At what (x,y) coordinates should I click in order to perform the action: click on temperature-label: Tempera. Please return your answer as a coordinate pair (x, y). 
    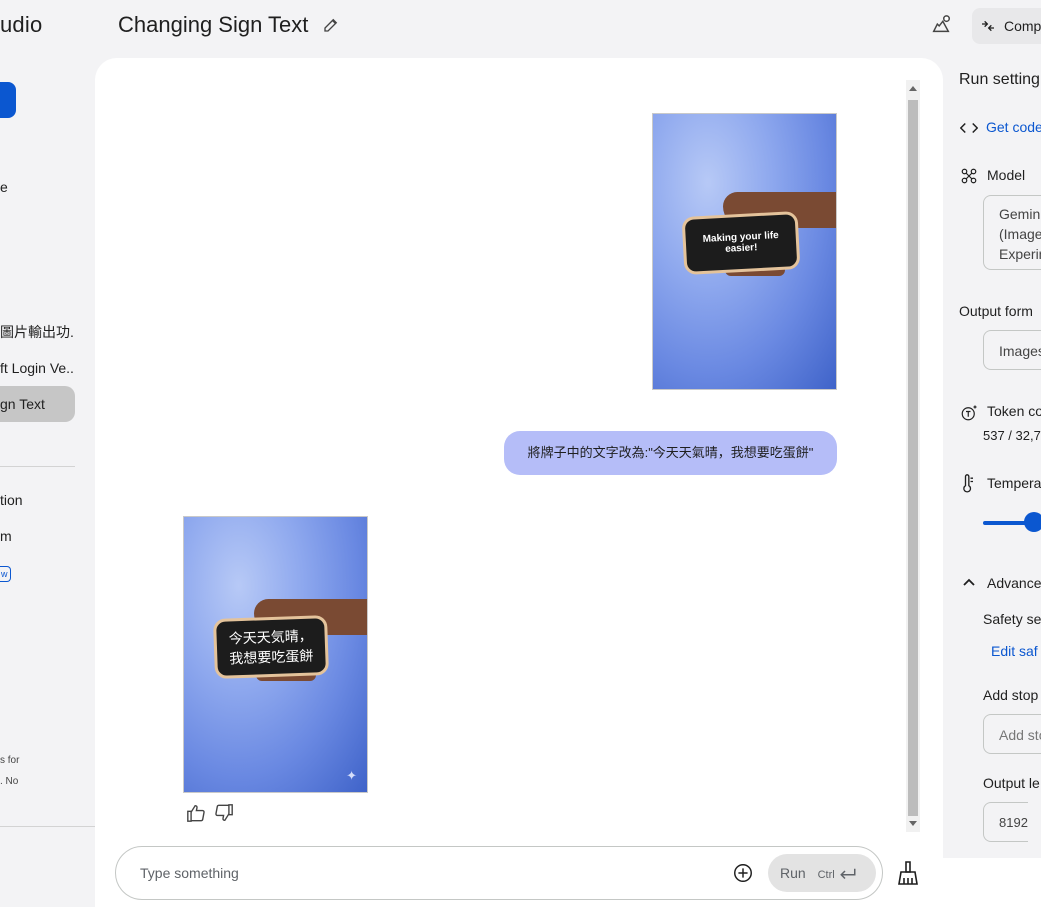
    Looking at the image, I should click on (1014, 483).